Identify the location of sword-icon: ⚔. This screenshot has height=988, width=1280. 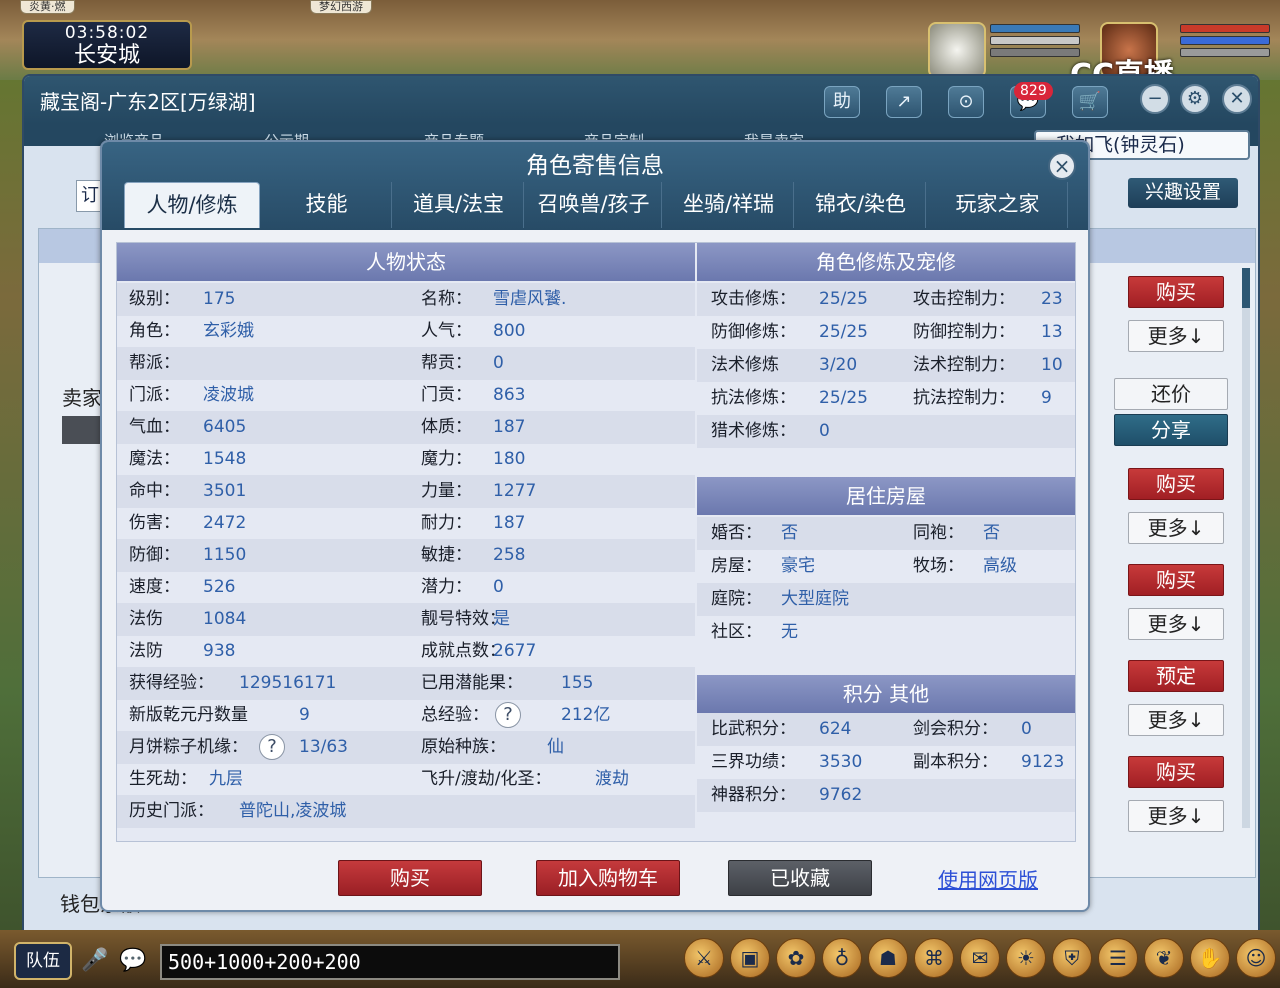
(704, 958).